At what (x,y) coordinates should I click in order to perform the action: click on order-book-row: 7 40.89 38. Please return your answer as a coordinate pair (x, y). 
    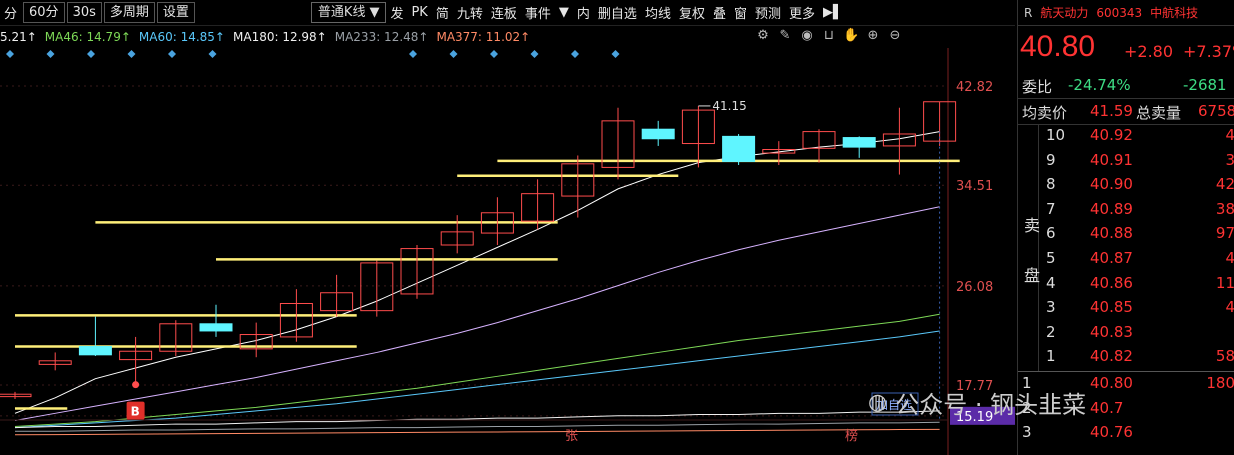
    Looking at the image, I should click on (1126, 212).